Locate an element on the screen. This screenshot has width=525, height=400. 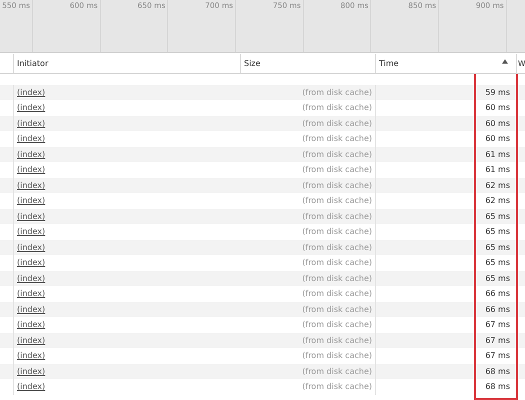
table-cell: 61 ms is located at coordinates (445, 154).